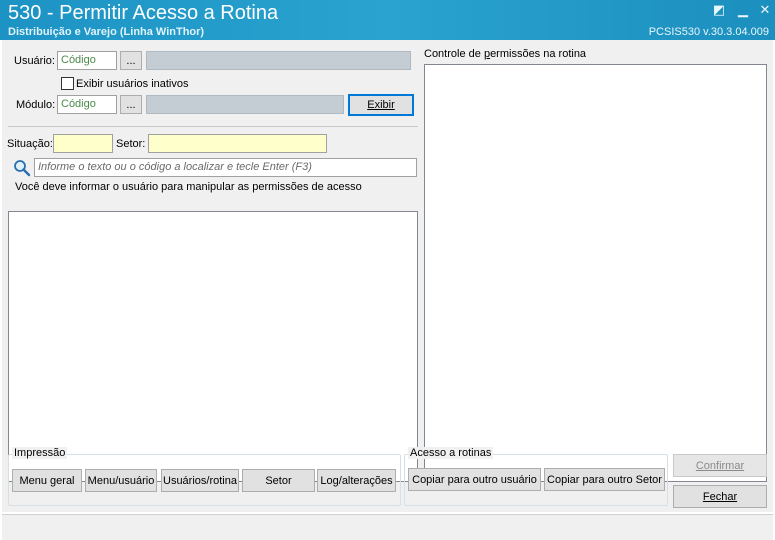 Image resolution: width=775 pixels, height=540 pixels. I want to click on usuario-label: Usuário:, so click(34, 61).